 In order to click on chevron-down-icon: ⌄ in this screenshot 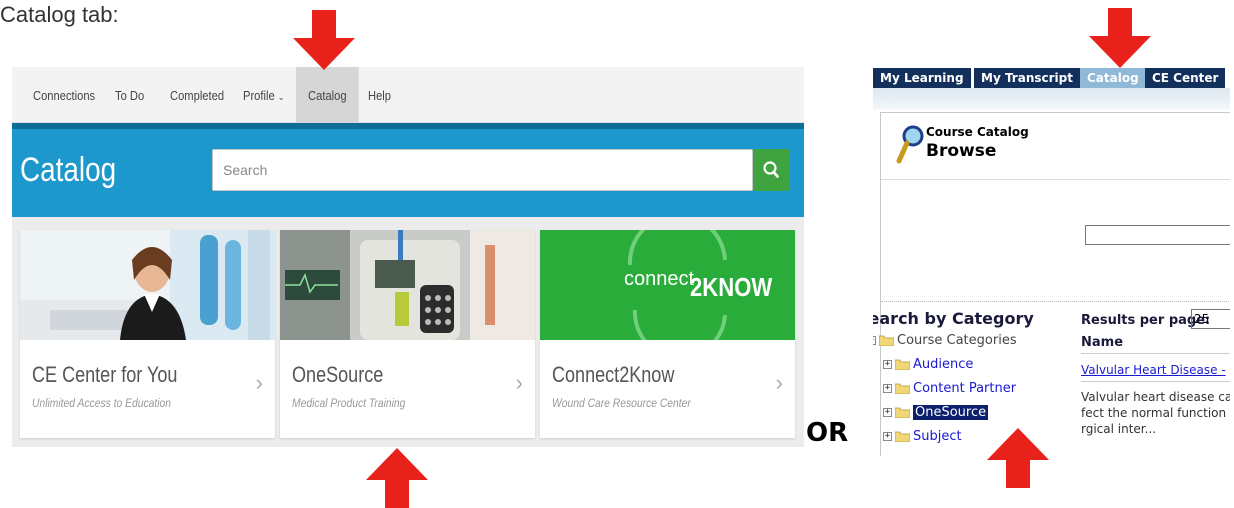, I will do `click(281, 97)`.